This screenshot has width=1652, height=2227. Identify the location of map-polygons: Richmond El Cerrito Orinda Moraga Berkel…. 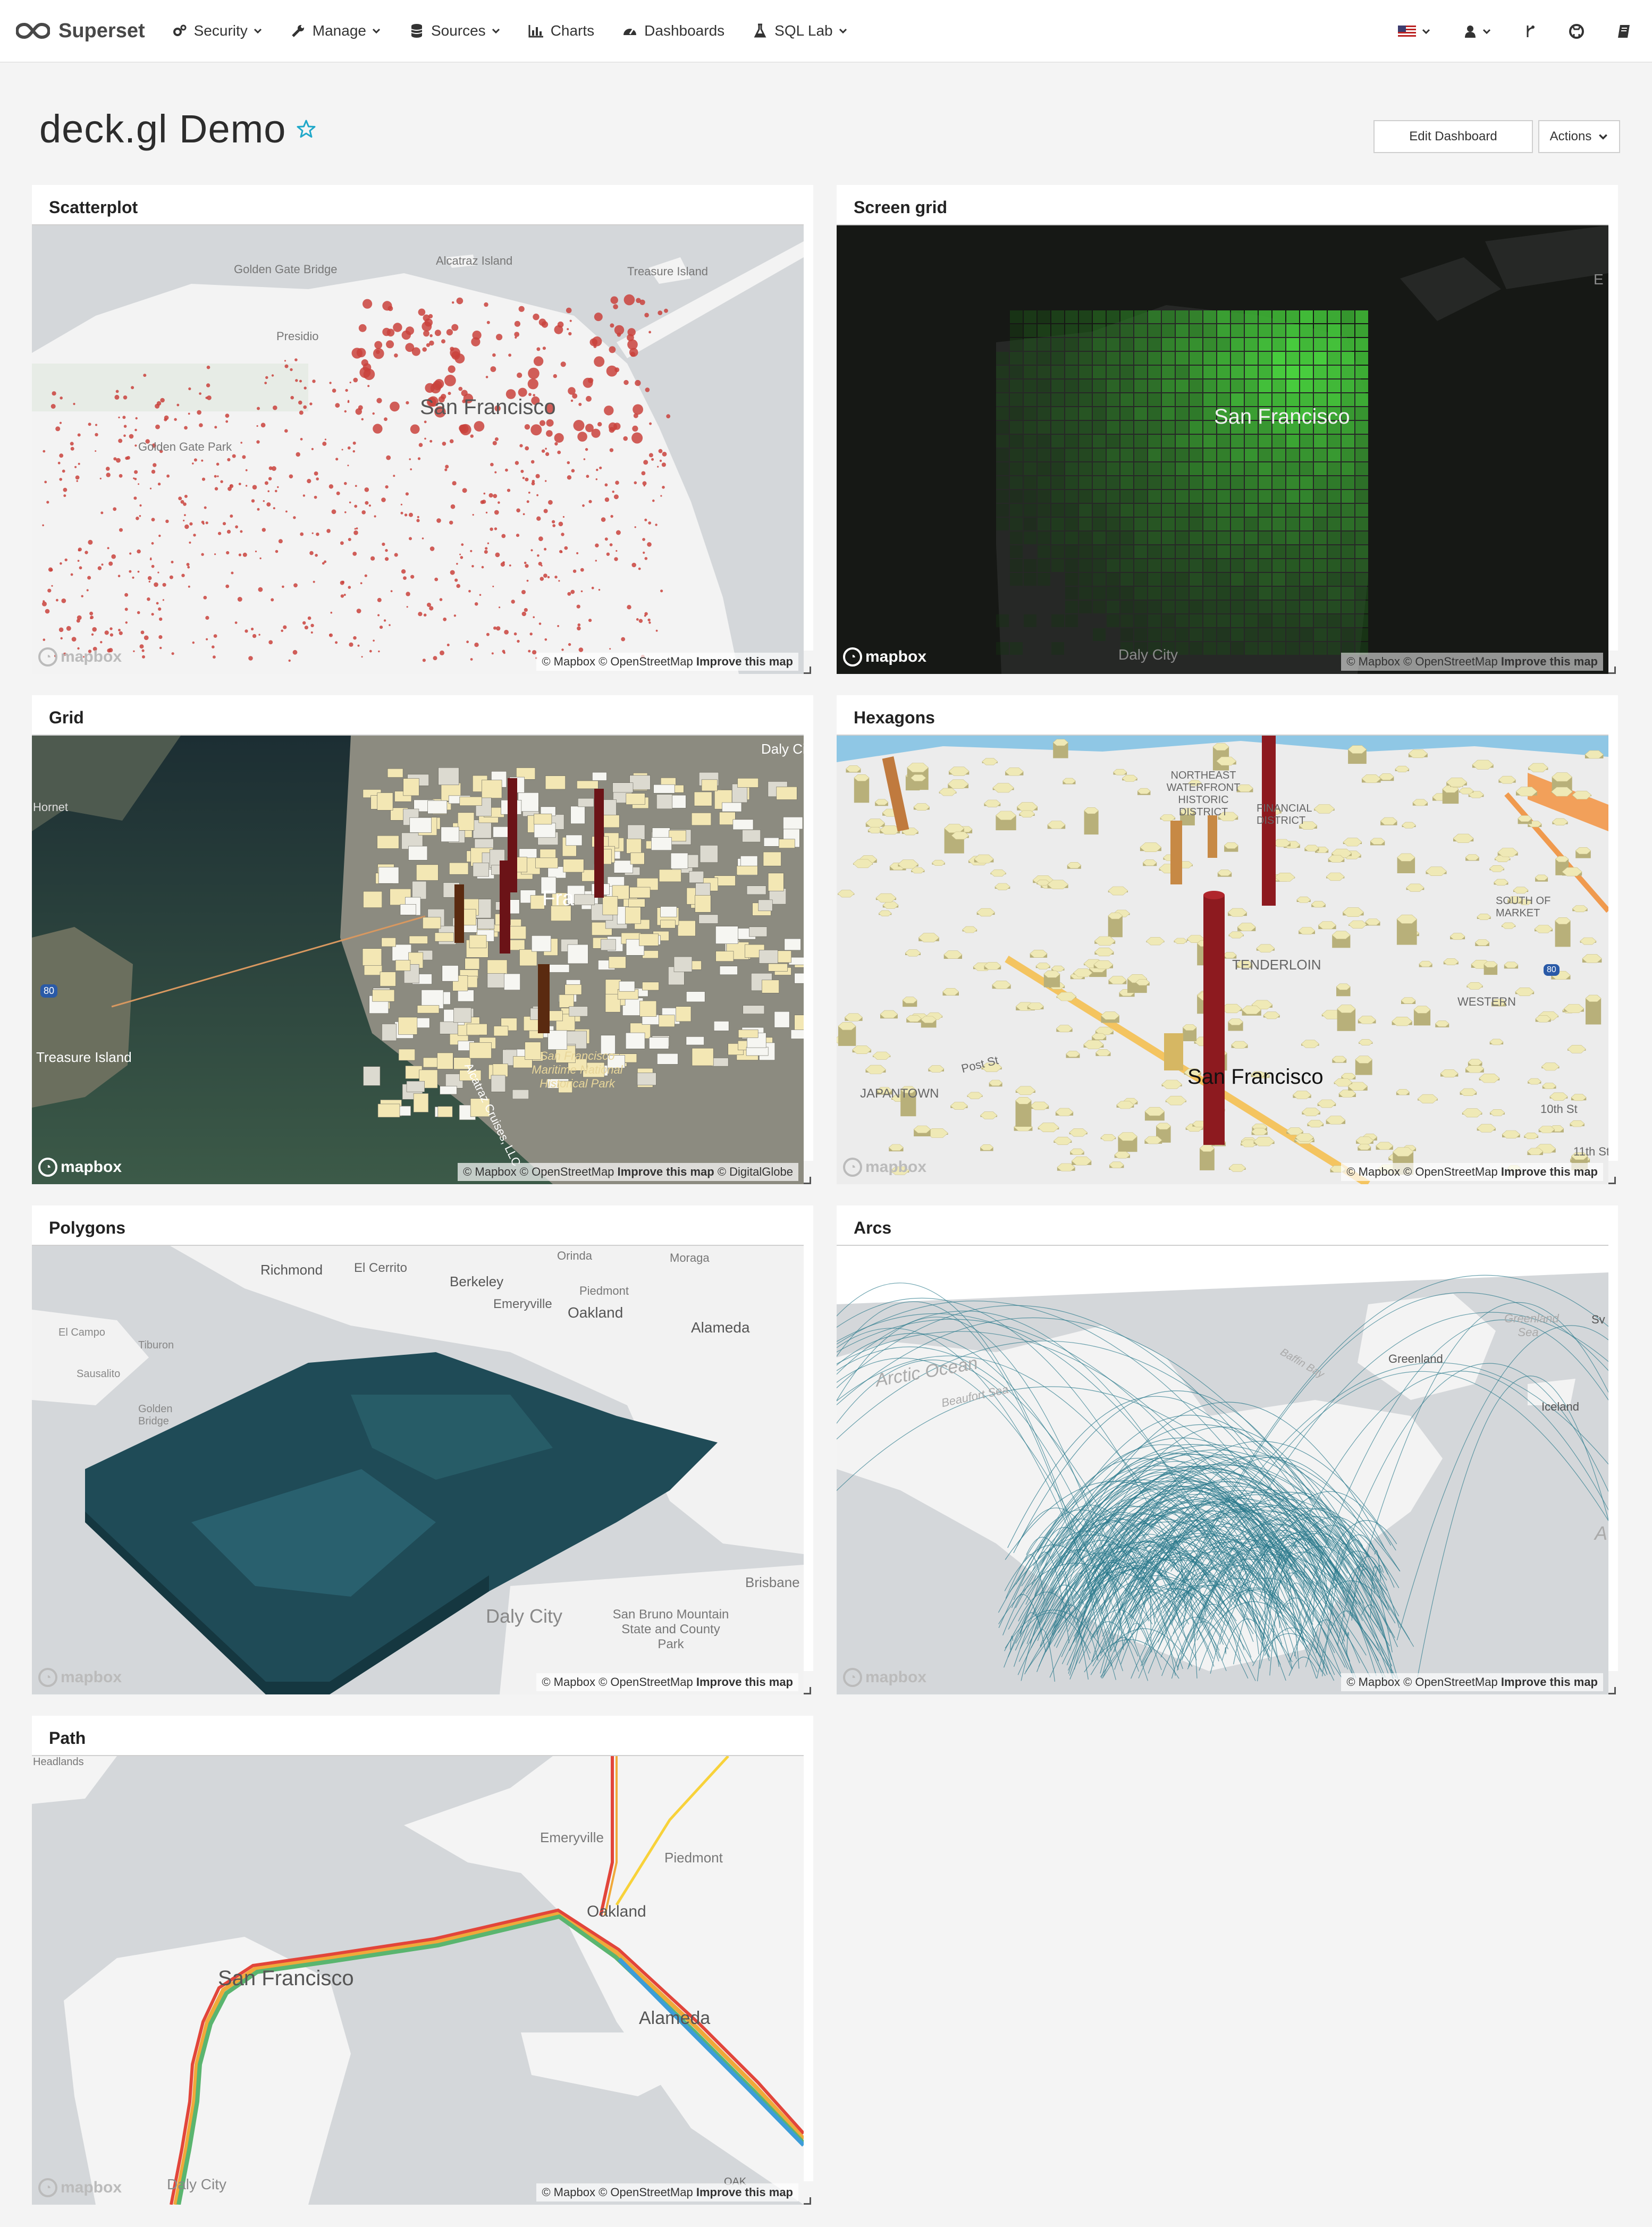
(418, 1470).